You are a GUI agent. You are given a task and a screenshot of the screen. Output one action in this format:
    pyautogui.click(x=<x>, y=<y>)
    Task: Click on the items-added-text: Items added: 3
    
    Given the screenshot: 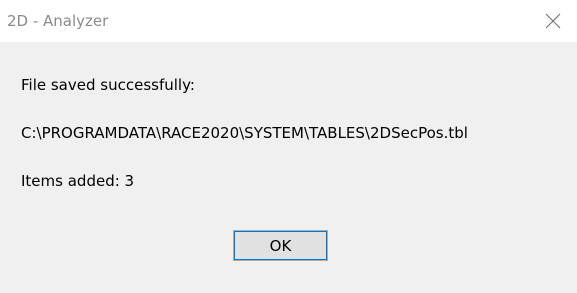 What is the action you would take?
    pyautogui.click(x=78, y=181)
    